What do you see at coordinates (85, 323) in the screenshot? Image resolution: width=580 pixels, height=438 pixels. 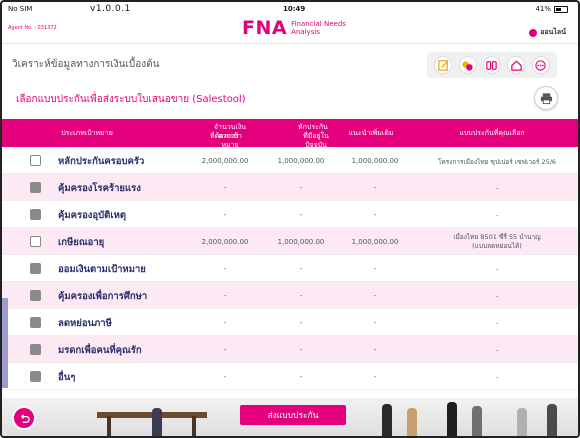 I see `goal-name: ลดหย่อนภาษี` at bounding box center [85, 323].